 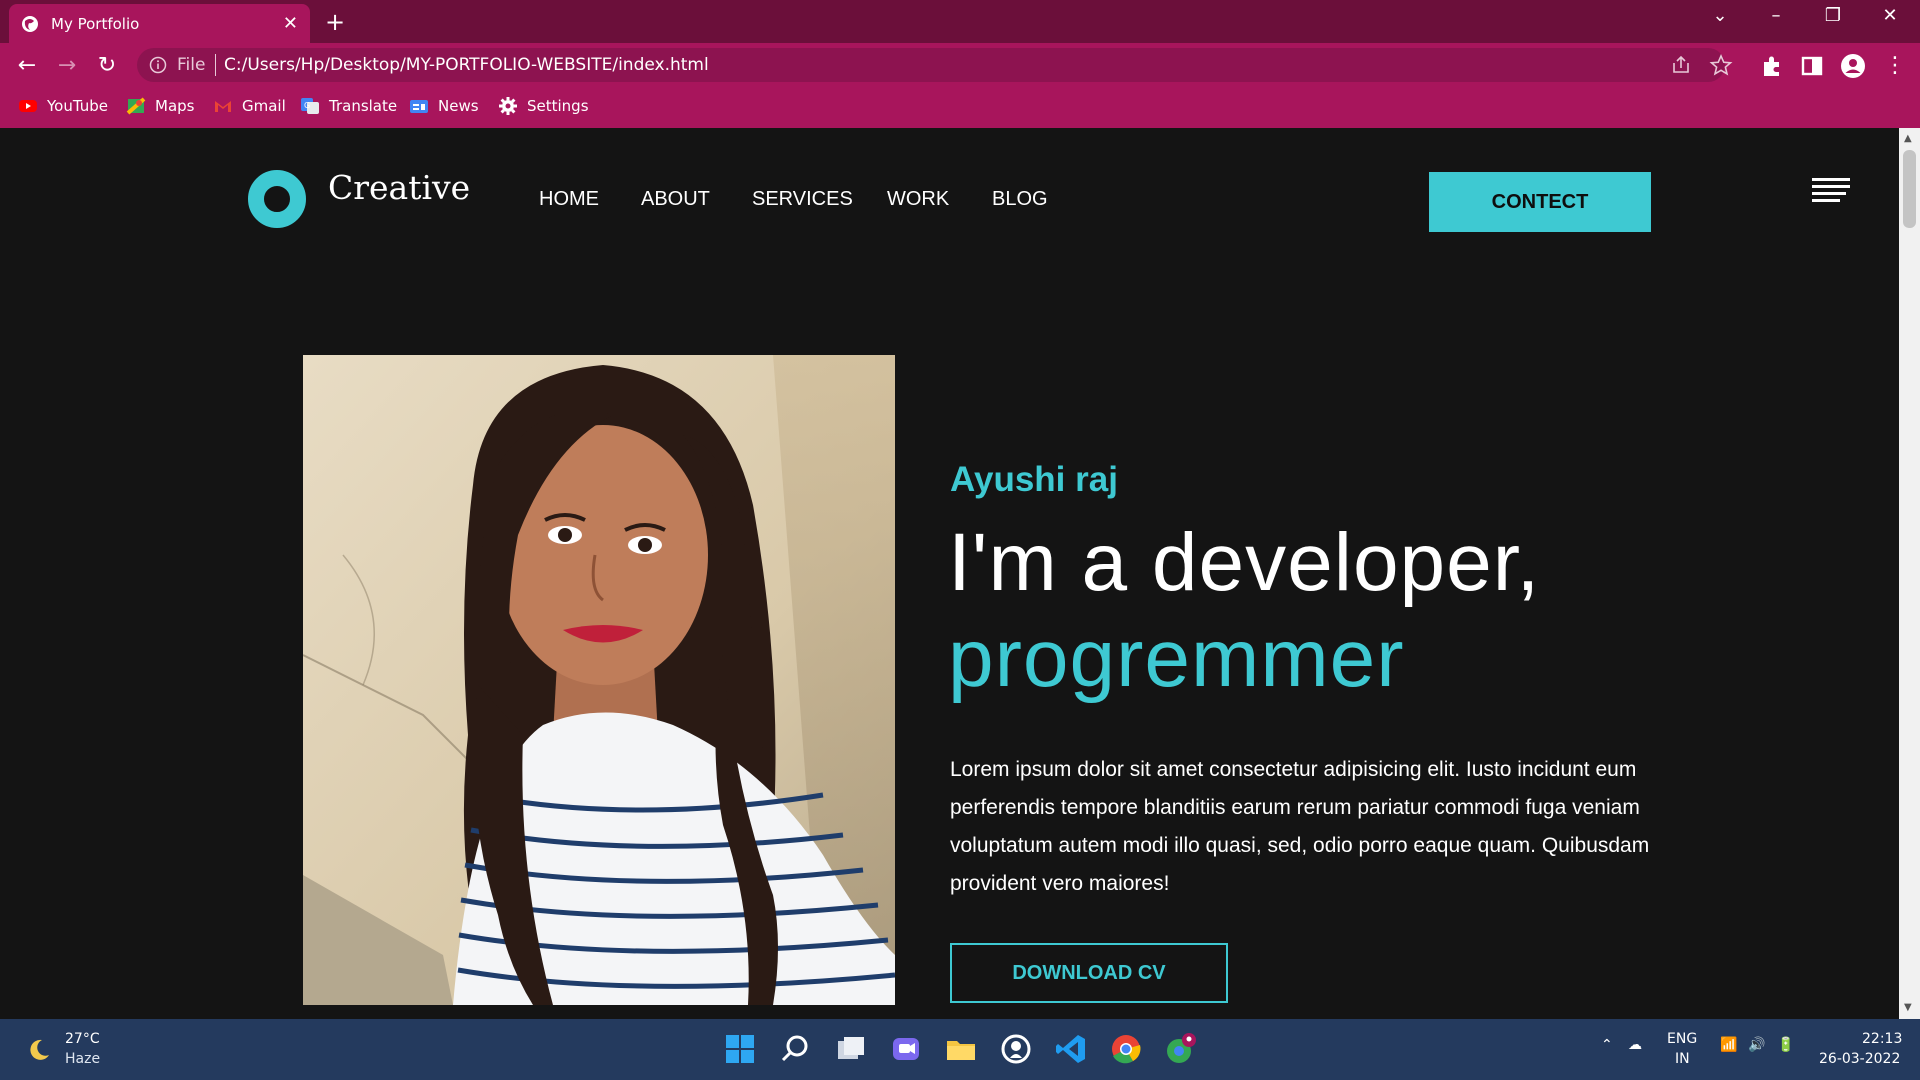 What do you see at coordinates (1681, 65) in the screenshot?
I see `share-icon` at bounding box center [1681, 65].